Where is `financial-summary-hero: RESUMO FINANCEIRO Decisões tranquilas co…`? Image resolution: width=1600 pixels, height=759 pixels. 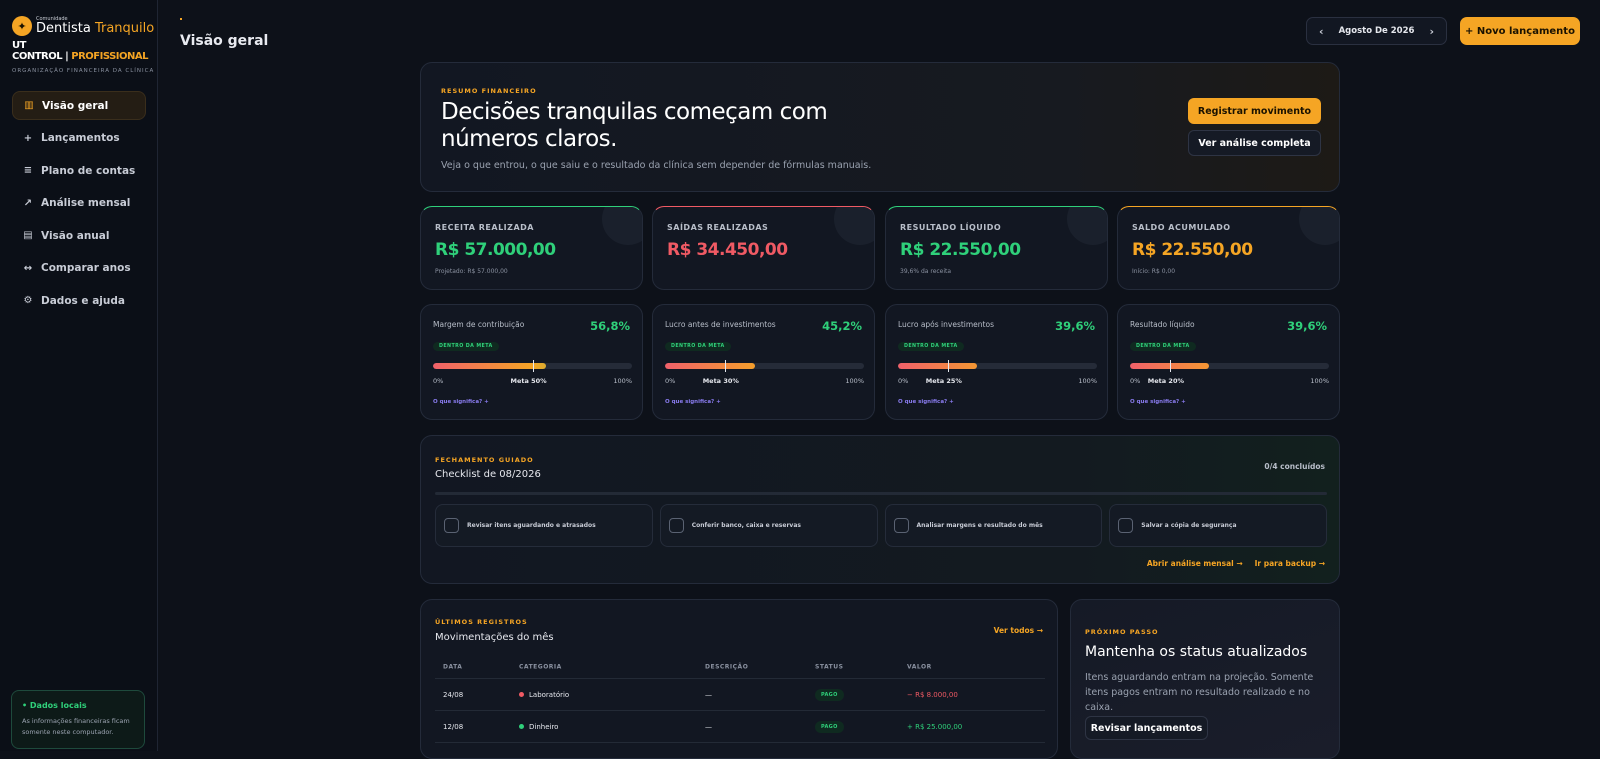
financial-summary-hero: RESUMO FINANCEIRO Decisões tranquilas co… is located at coordinates (880, 127).